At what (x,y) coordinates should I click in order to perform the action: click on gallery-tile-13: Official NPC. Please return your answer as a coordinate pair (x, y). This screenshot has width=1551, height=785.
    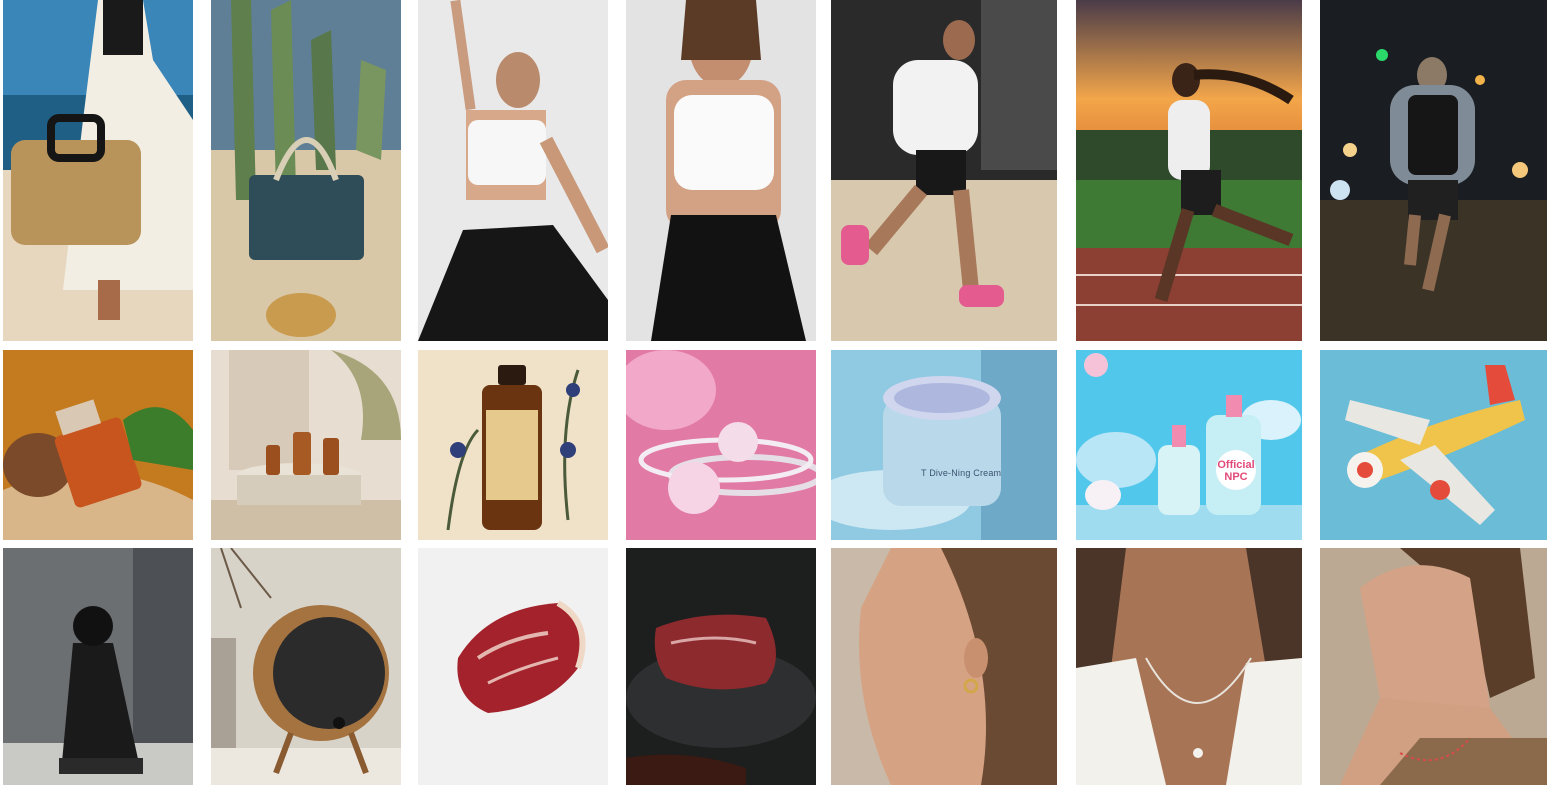
    Looking at the image, I should click on (1189, 445).